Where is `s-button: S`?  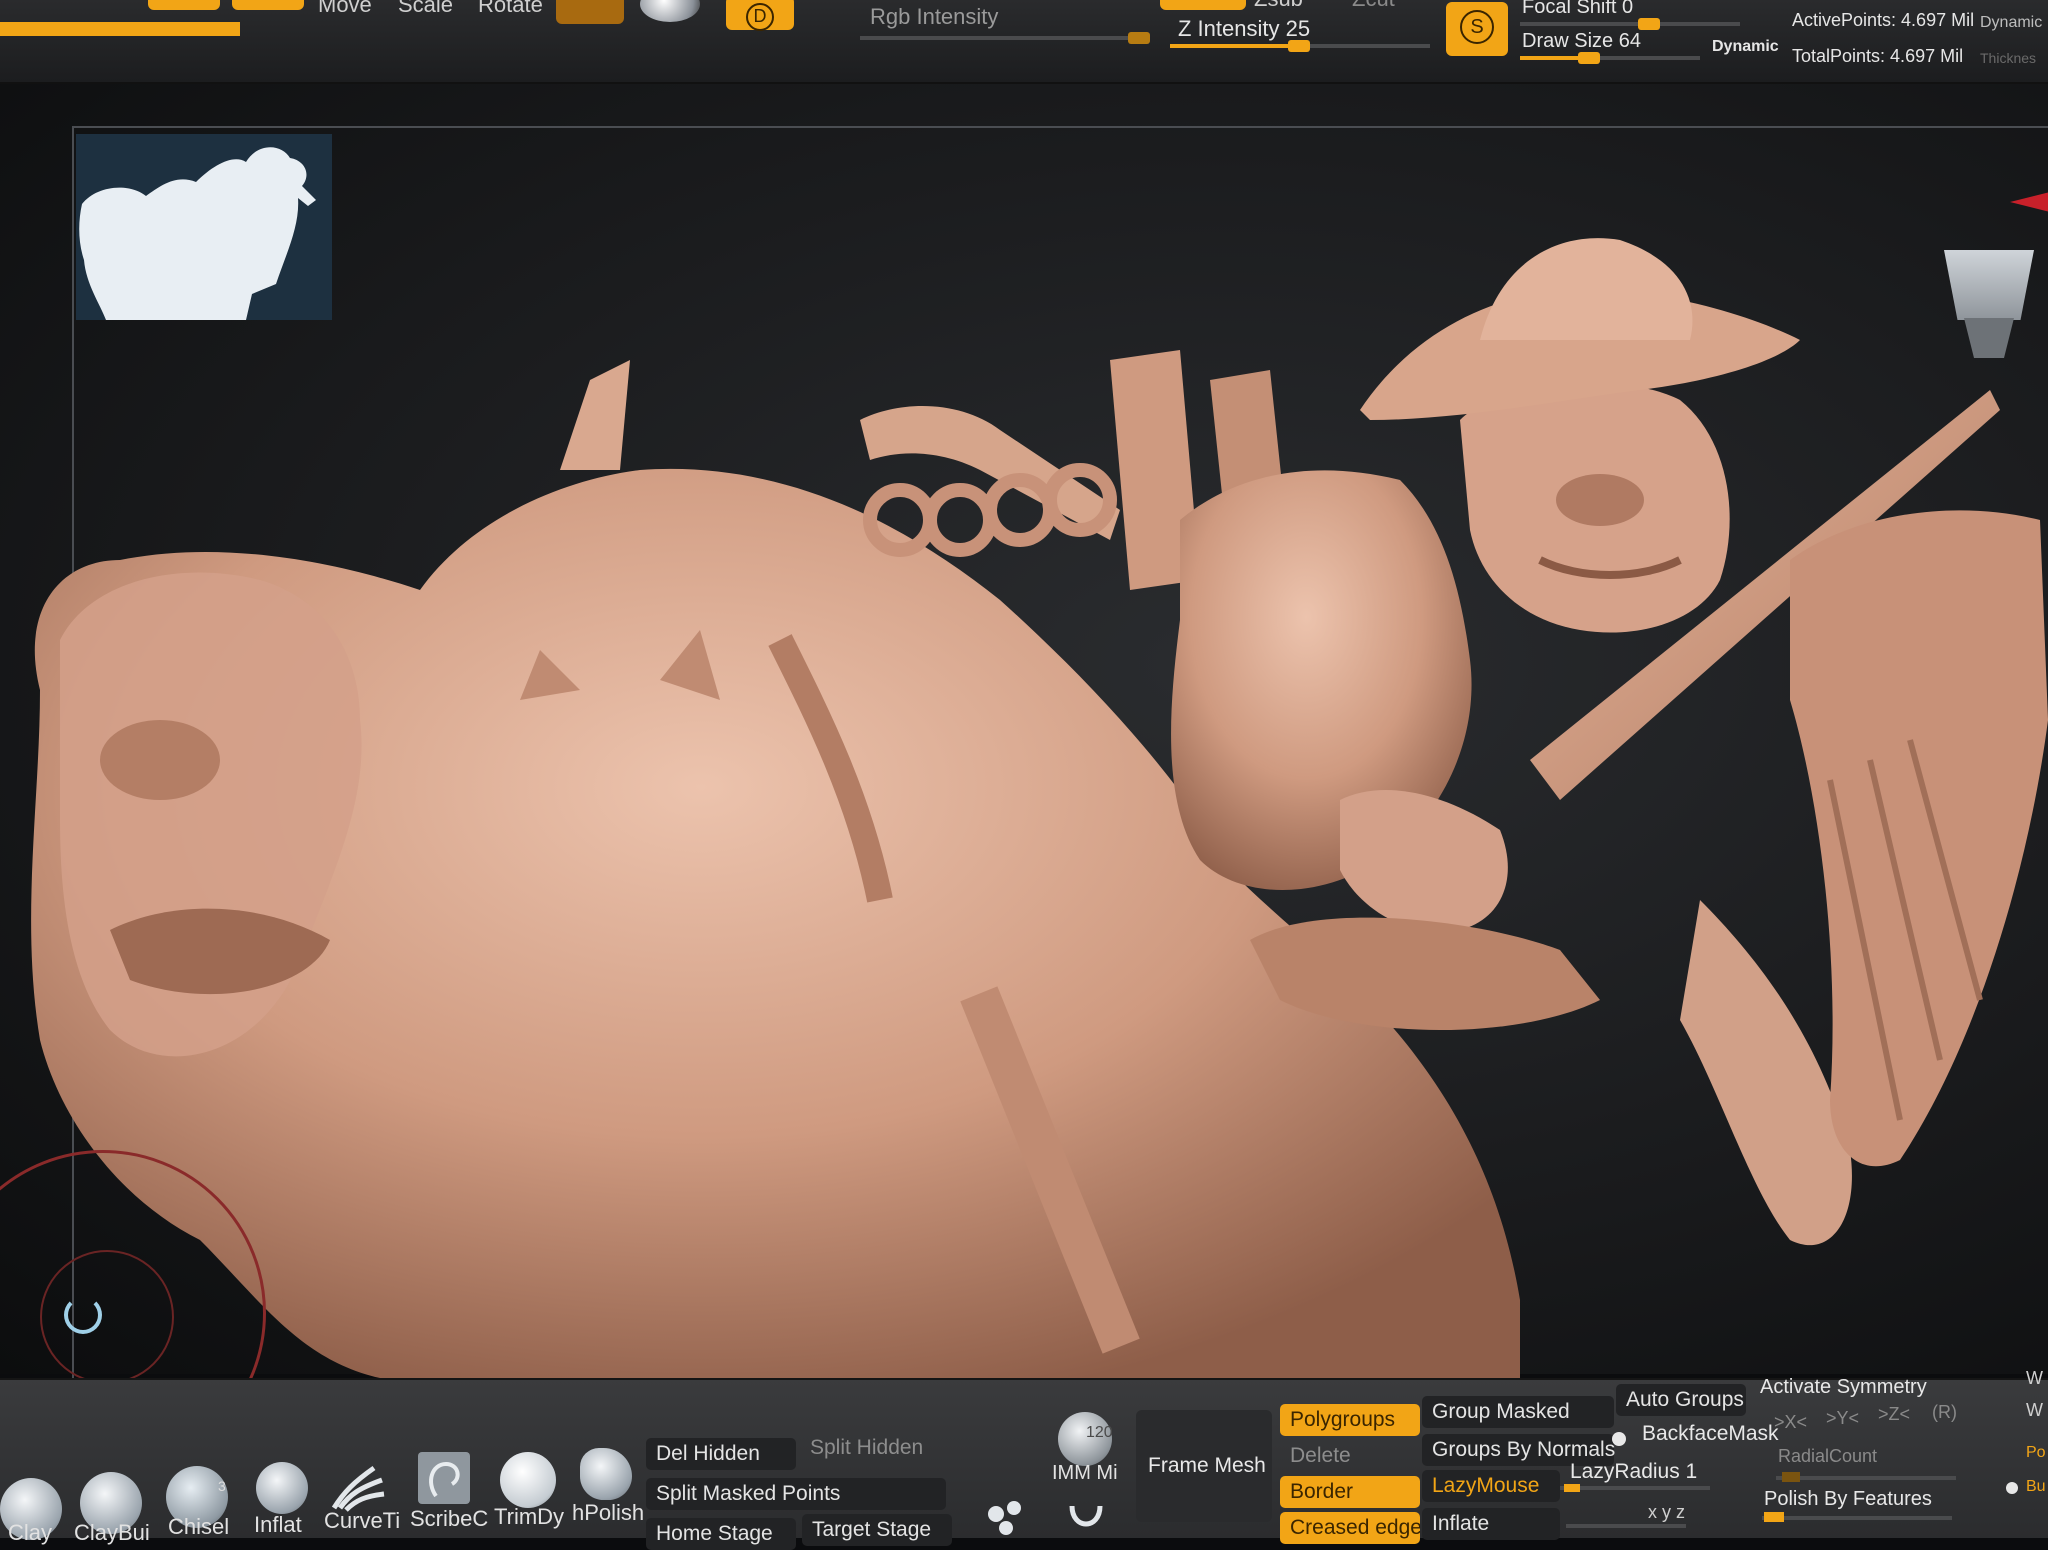 s-button: S is located at coordinates (1477, 29).